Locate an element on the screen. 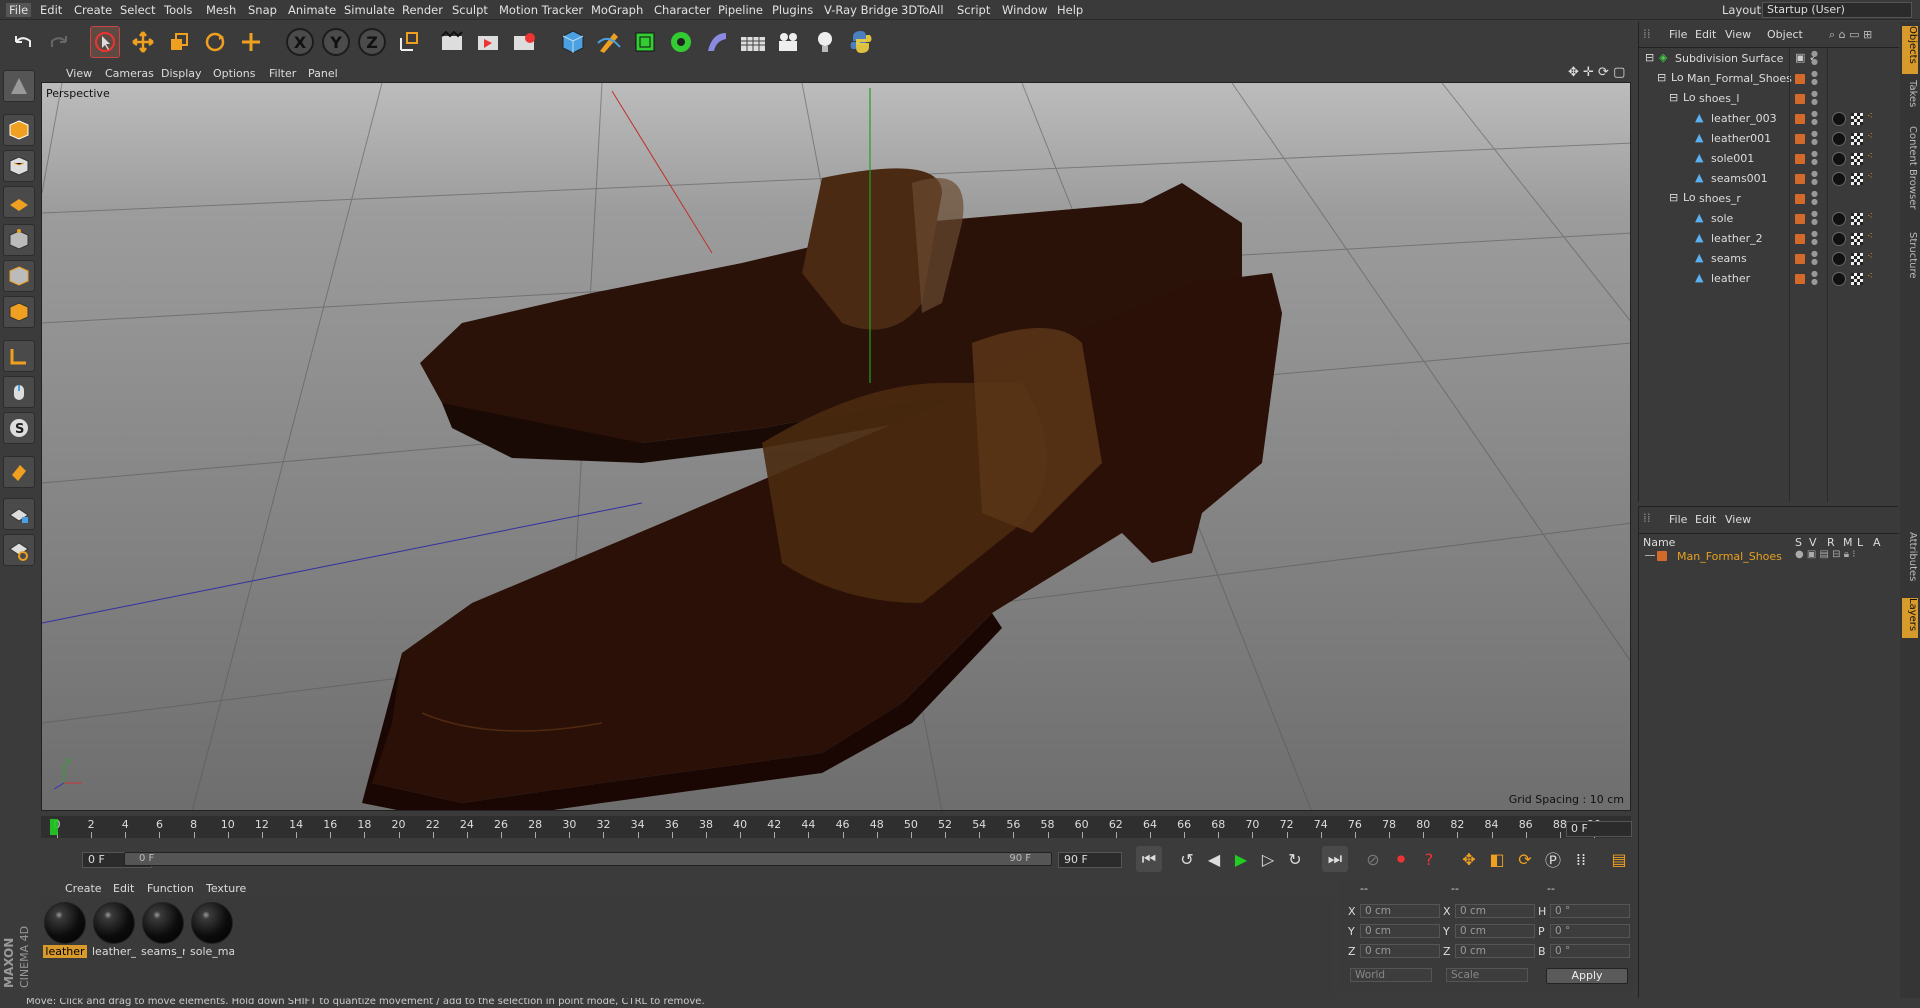 This screenshot has height=1008, width=1920. object-name: shoes_r is located at coordinates (1720, 198).